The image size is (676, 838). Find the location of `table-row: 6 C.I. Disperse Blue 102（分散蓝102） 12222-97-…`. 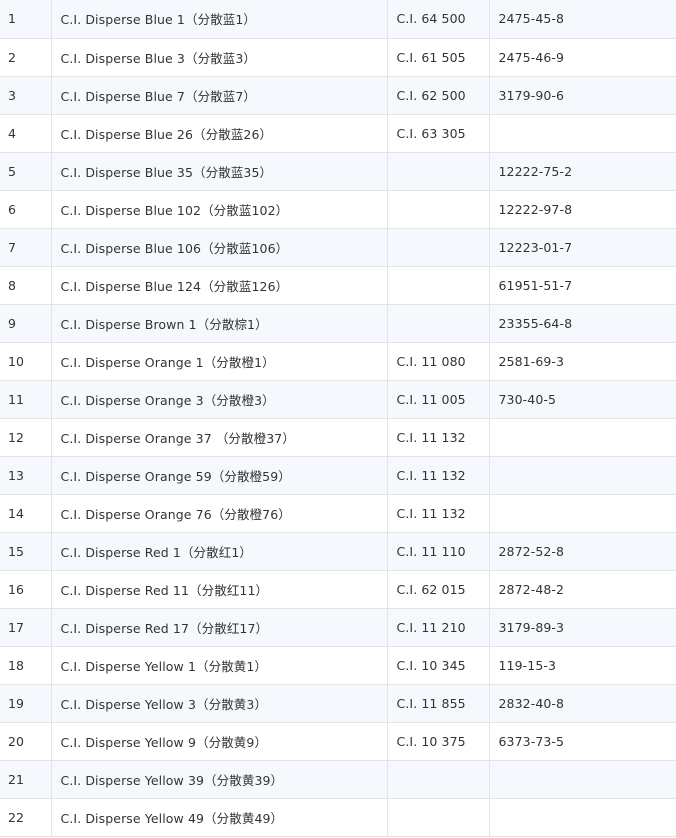

table-row: 6 C.I. Disperse Blue 102（分散蓝102） 12222-97-… is located at coordinates (338, 209).